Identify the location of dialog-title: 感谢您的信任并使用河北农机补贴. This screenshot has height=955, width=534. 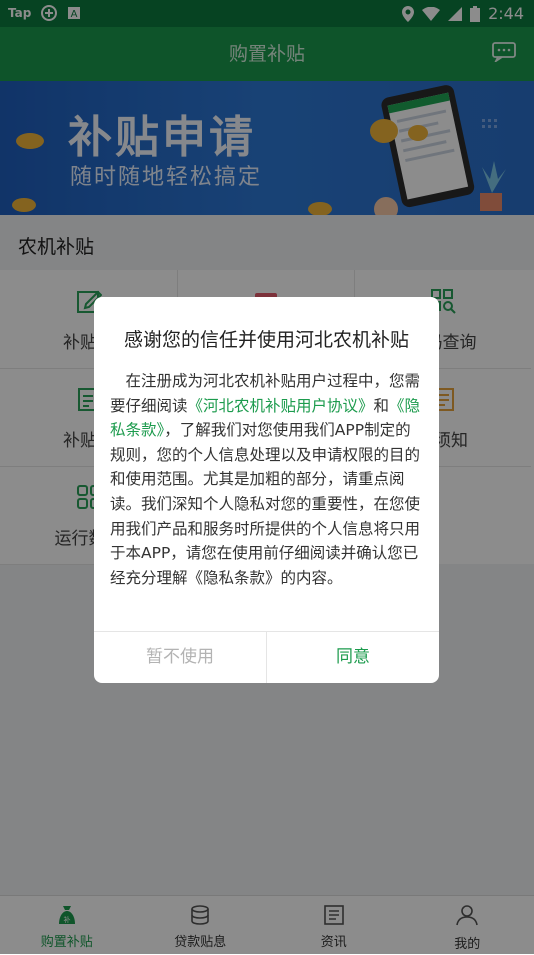
(266, 338).